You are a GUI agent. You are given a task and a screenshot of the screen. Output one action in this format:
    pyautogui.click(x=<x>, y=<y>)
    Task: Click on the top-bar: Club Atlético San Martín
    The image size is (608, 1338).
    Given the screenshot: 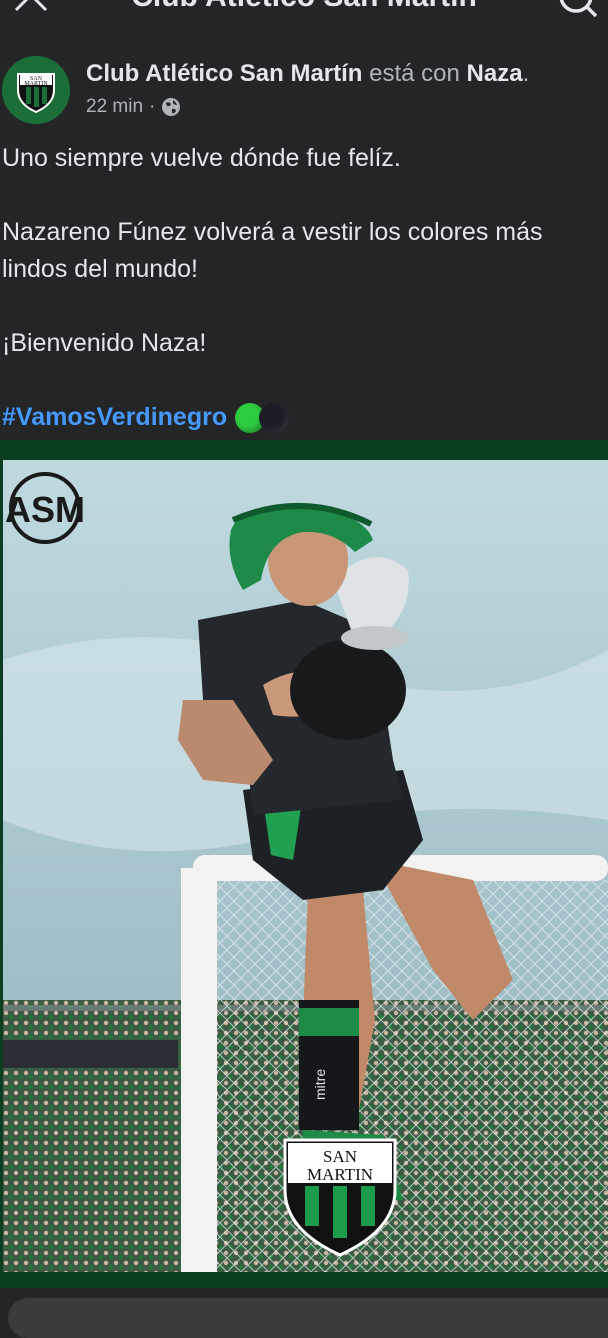 What is the action you would take?
    pyautogui.click(x=304, y=10)
    